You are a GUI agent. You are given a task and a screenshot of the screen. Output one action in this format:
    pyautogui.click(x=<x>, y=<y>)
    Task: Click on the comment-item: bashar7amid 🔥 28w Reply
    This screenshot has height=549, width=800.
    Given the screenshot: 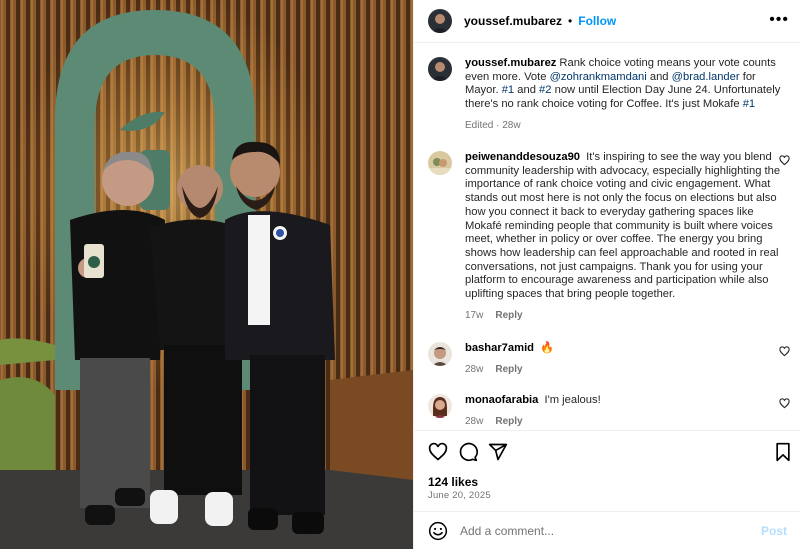 What is the action you would take?
    pyautogui.click(x=609, y=359)
    